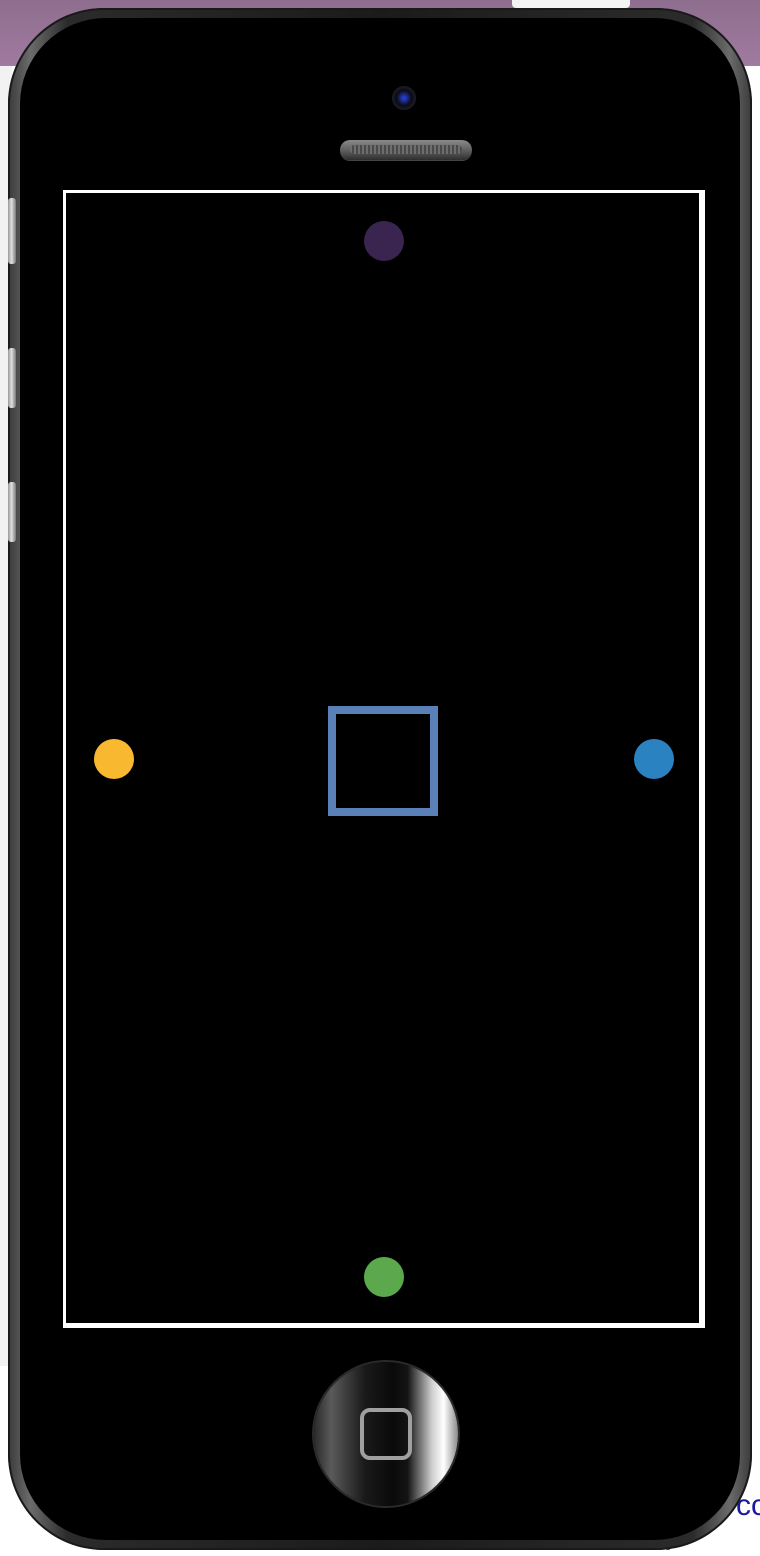 Image resolution: width=760 pixels, height=1556 pixels. I want to click on speaker-grille-icon, so click(406, 150).